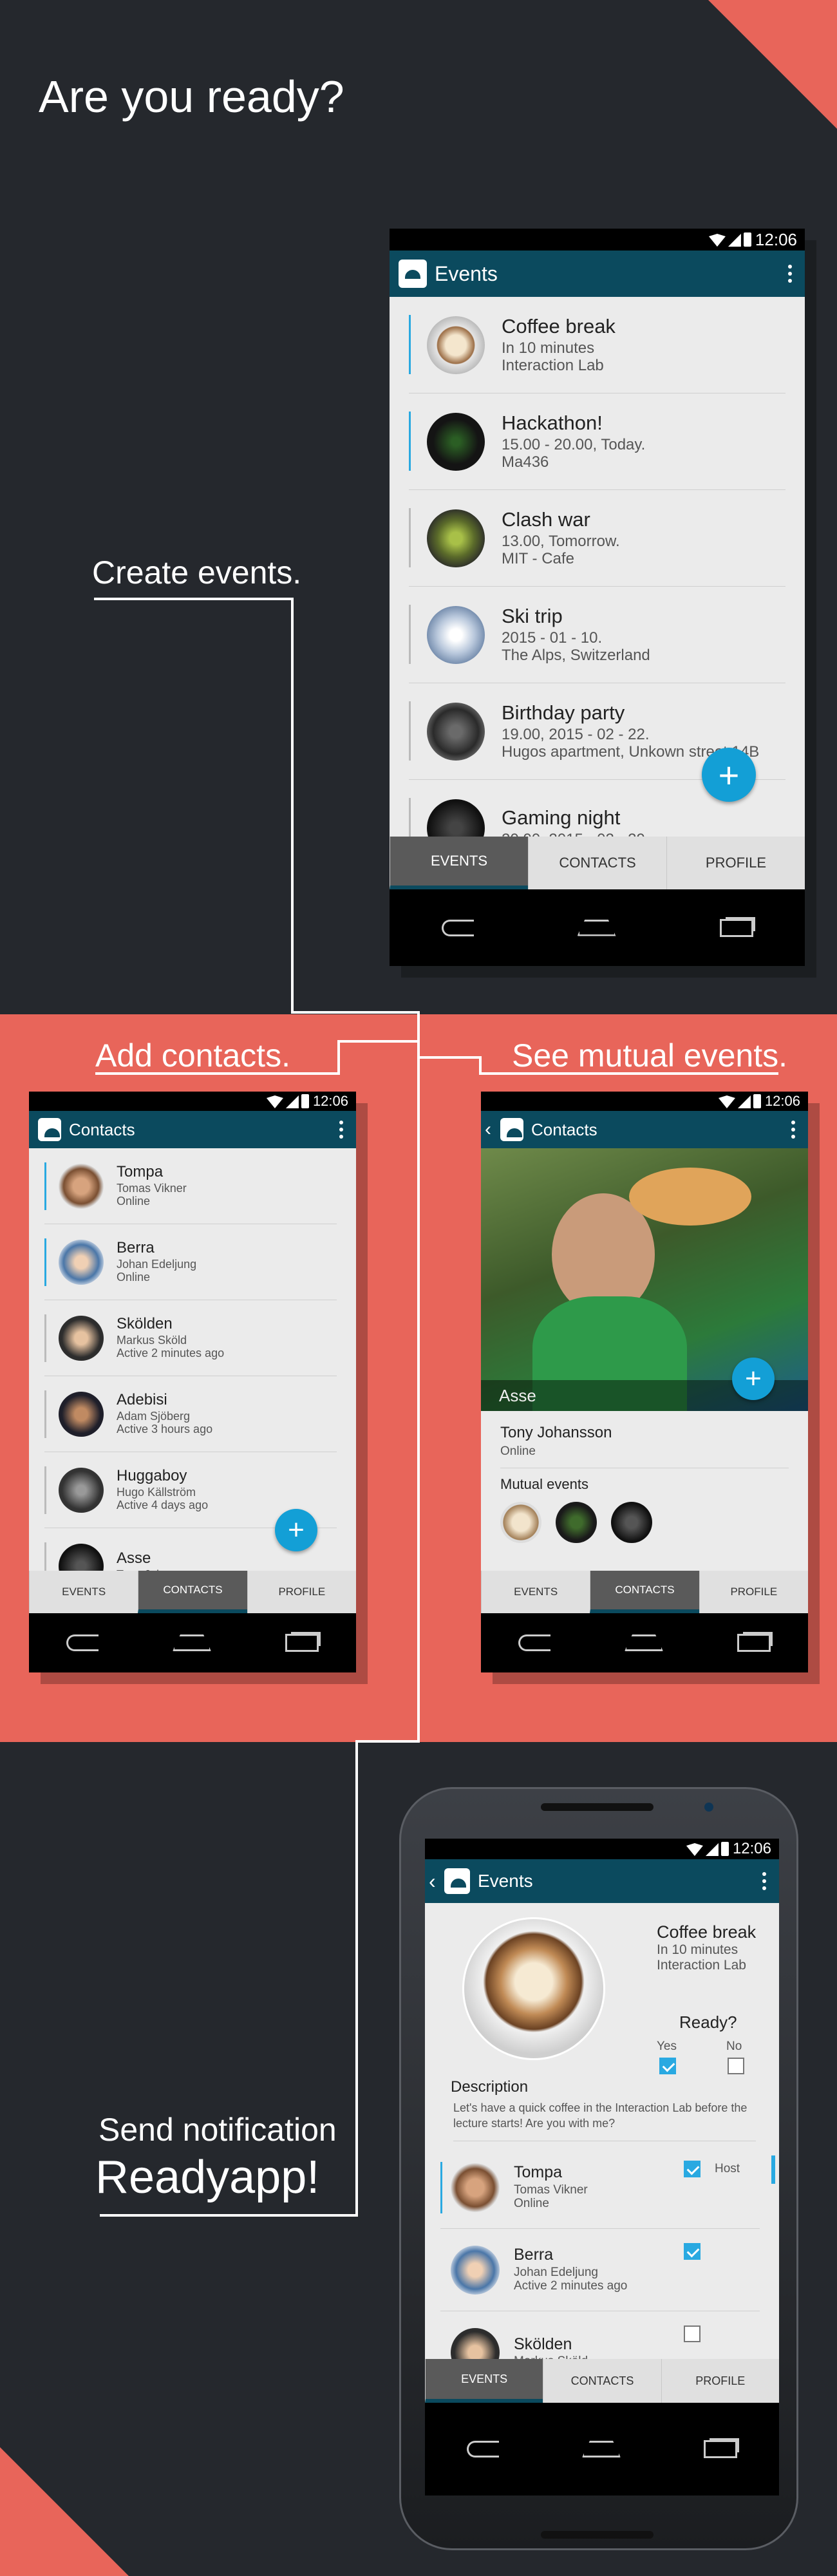 The image size is (837, 2576). What do you see at coordinates (413, 274) in the screenshot?
I see `app-logo-icon` at bounding box center [413, 274].